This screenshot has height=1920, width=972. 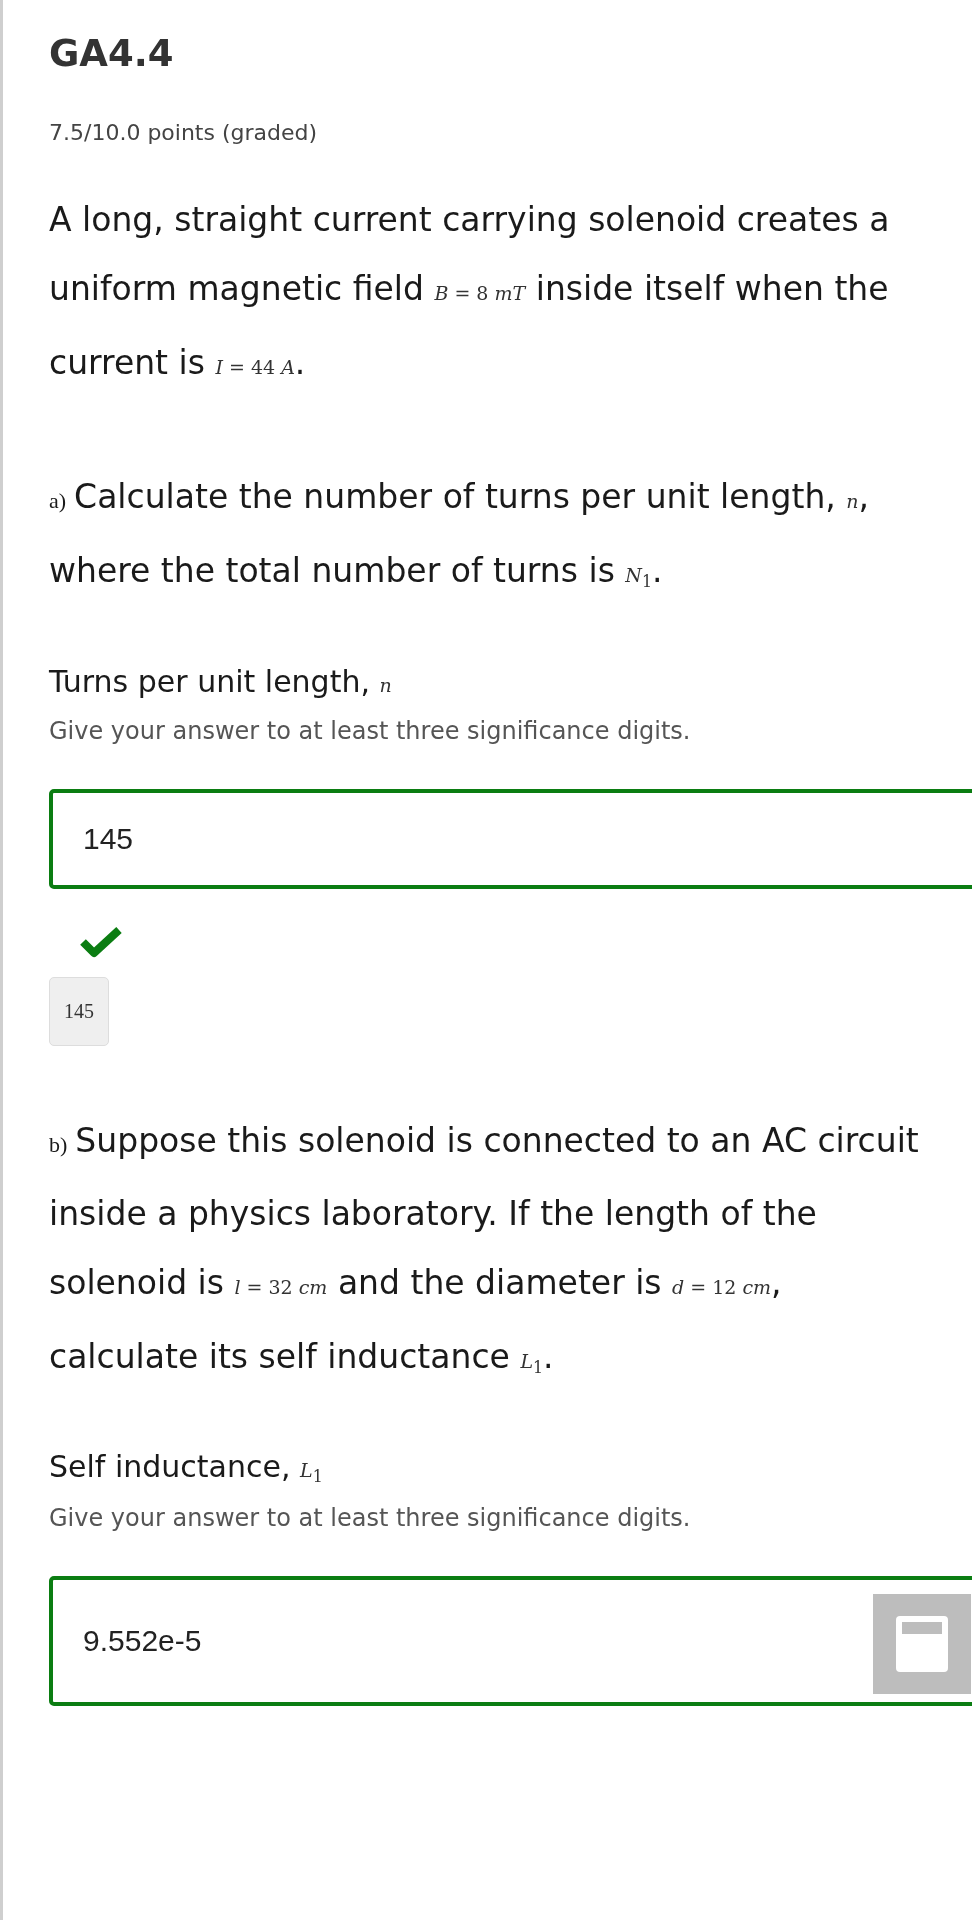 What do you see at coordinates (510, 838) in the screenshot?
I see `answer-field: 145` at bounding box center [510, 838].